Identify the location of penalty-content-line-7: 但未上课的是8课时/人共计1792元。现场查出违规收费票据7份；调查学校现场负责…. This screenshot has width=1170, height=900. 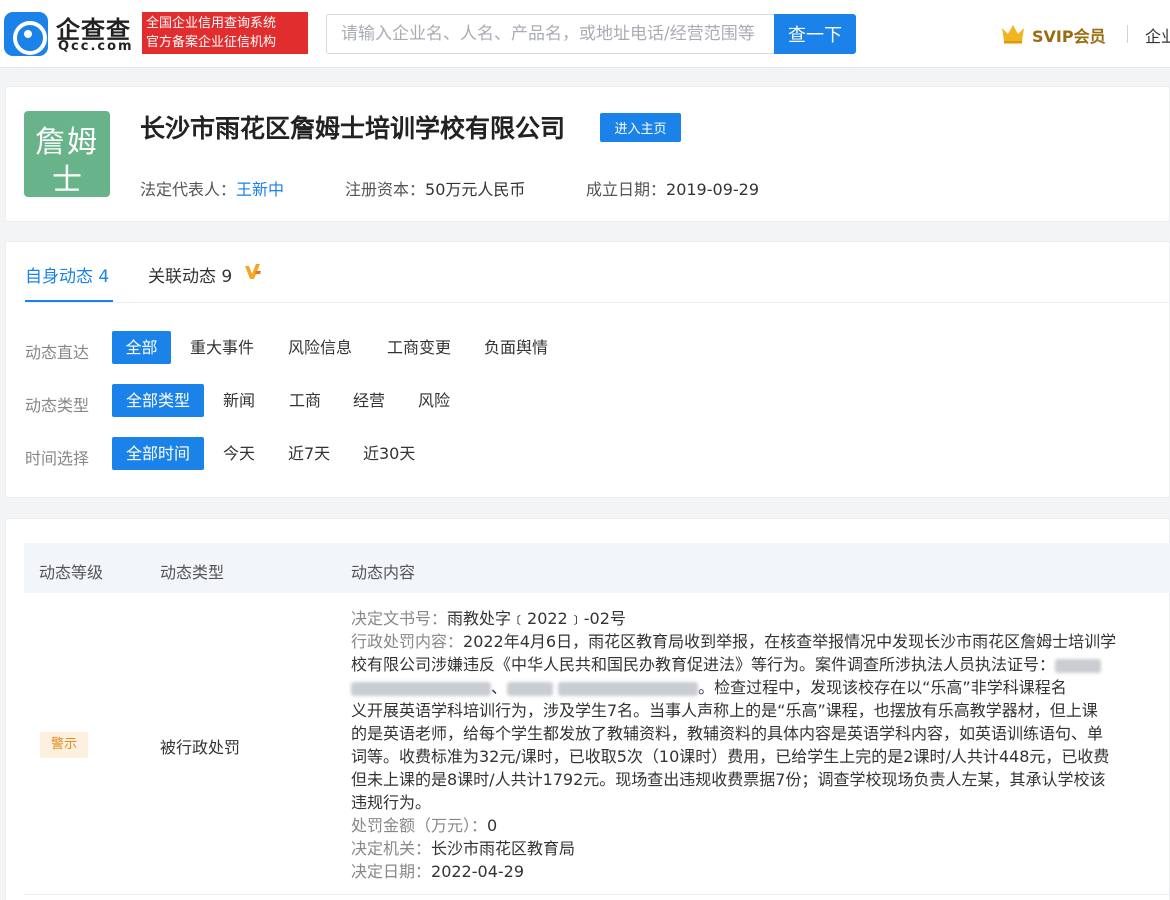
(728, 779).